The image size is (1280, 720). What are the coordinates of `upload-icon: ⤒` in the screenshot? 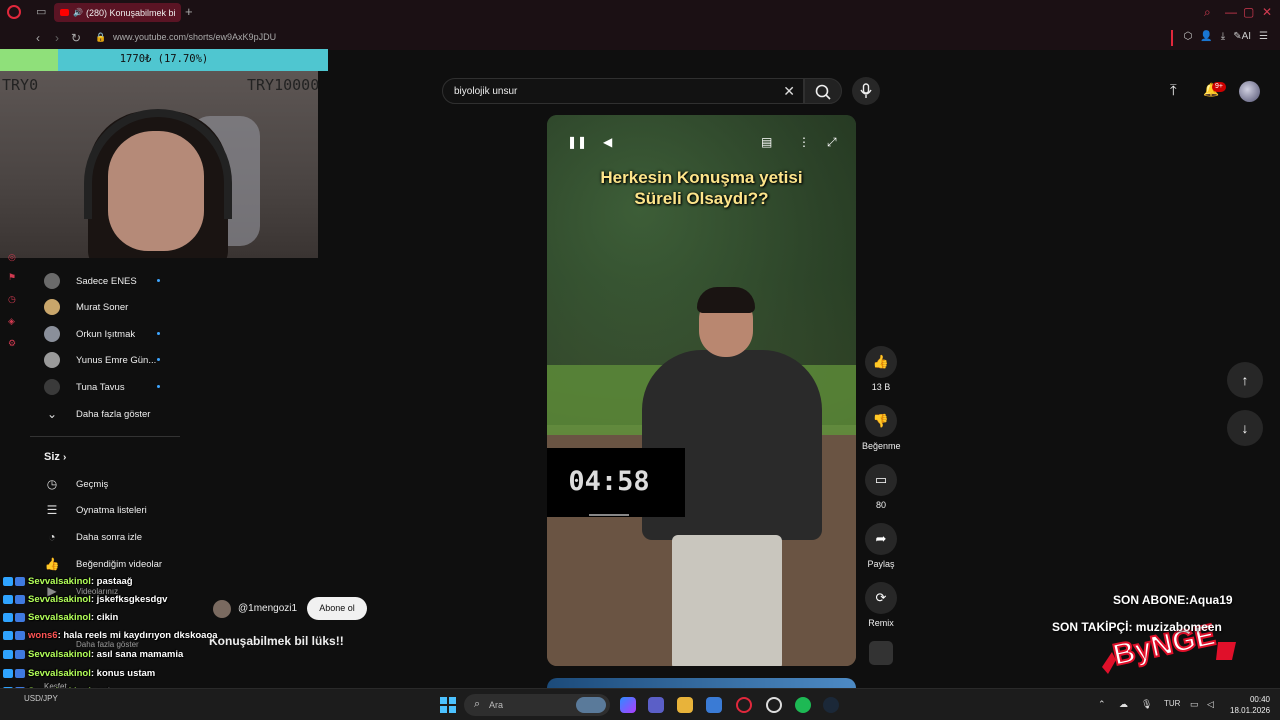 It's located at (1173, 90).